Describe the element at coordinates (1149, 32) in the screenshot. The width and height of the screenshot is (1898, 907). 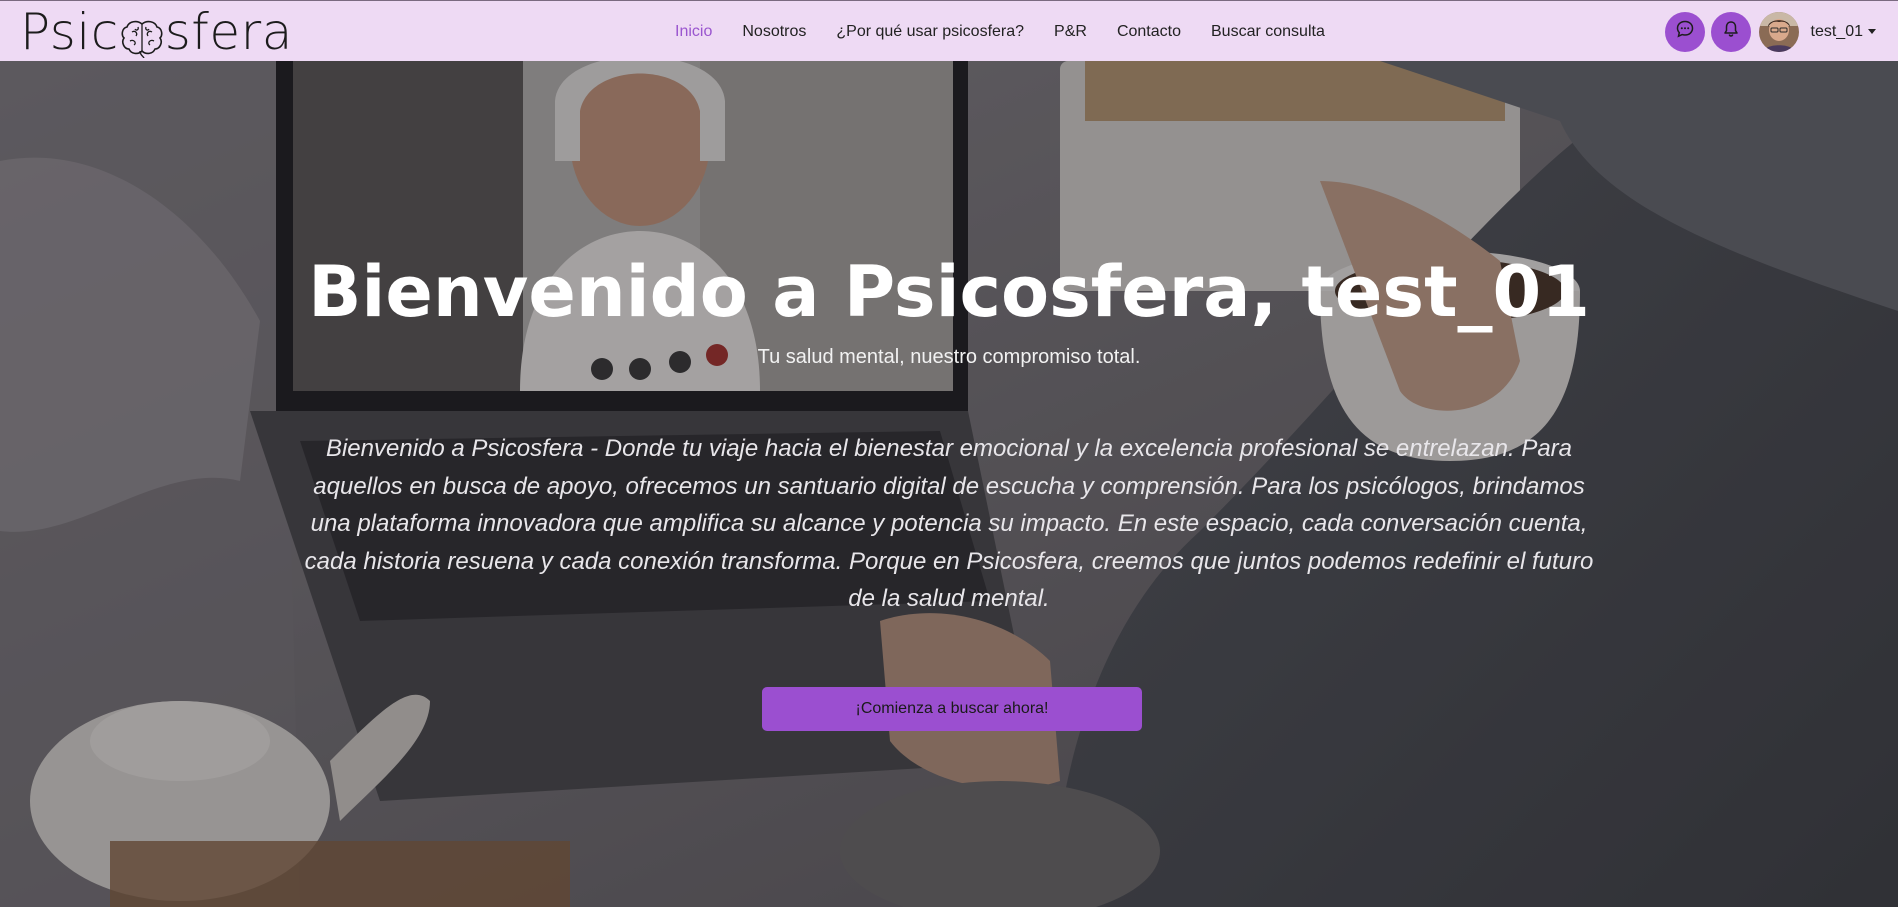
I see `nav-link-contacto: Contacto` at that location.